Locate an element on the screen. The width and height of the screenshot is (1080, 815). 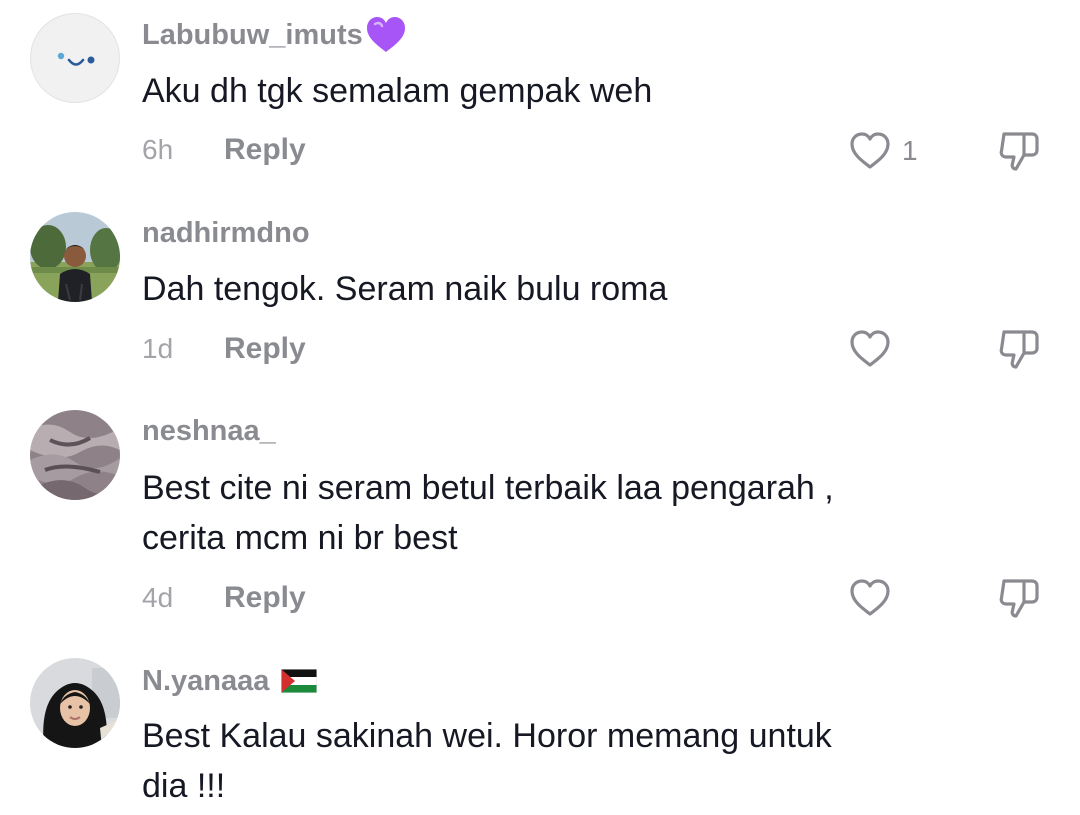
comment-timestamp: 4d is located at coordinates (158, 597).